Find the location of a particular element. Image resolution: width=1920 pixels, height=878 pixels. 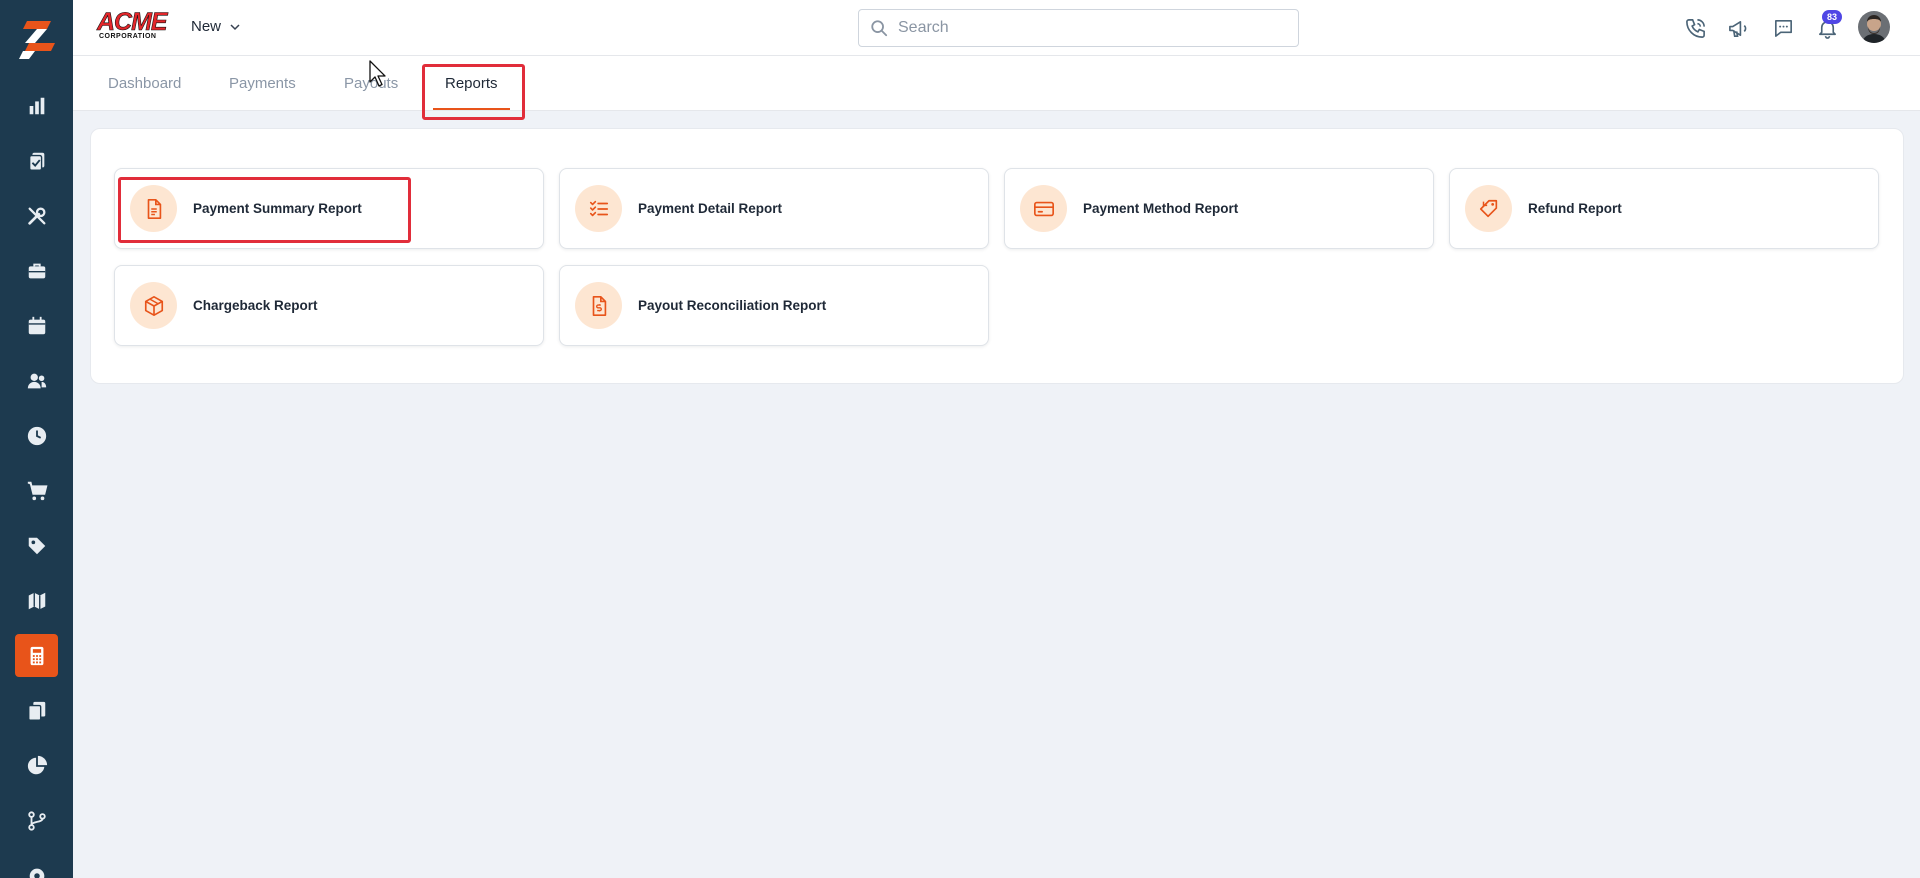

sidebar-item-analytics is located at coordinates (36, 105).